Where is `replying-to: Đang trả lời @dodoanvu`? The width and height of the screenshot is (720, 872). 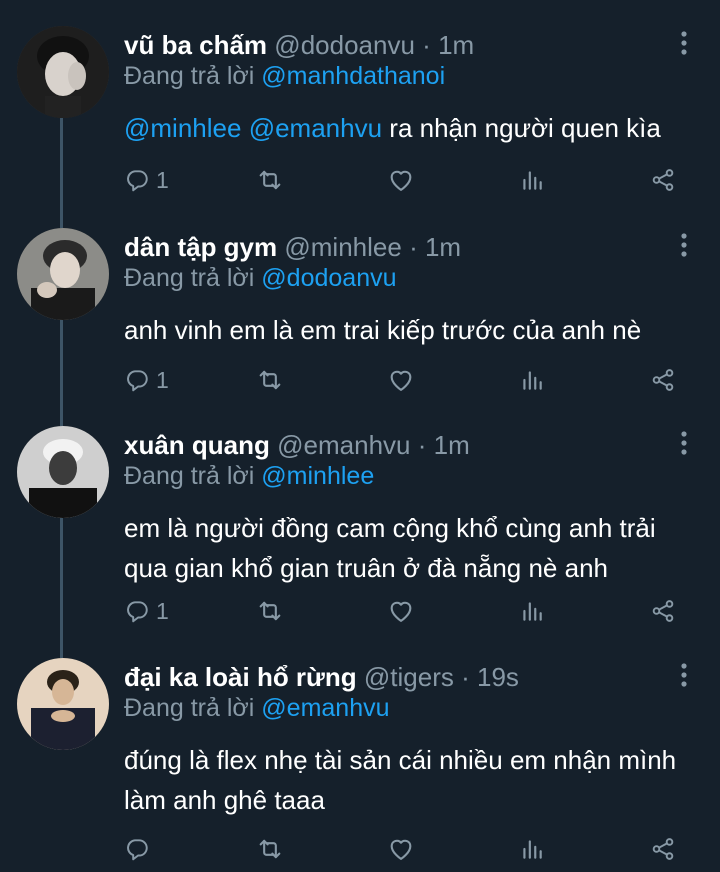
replying-to: Đang trả lời @dodoanvu is located at coordinates (260, 278).